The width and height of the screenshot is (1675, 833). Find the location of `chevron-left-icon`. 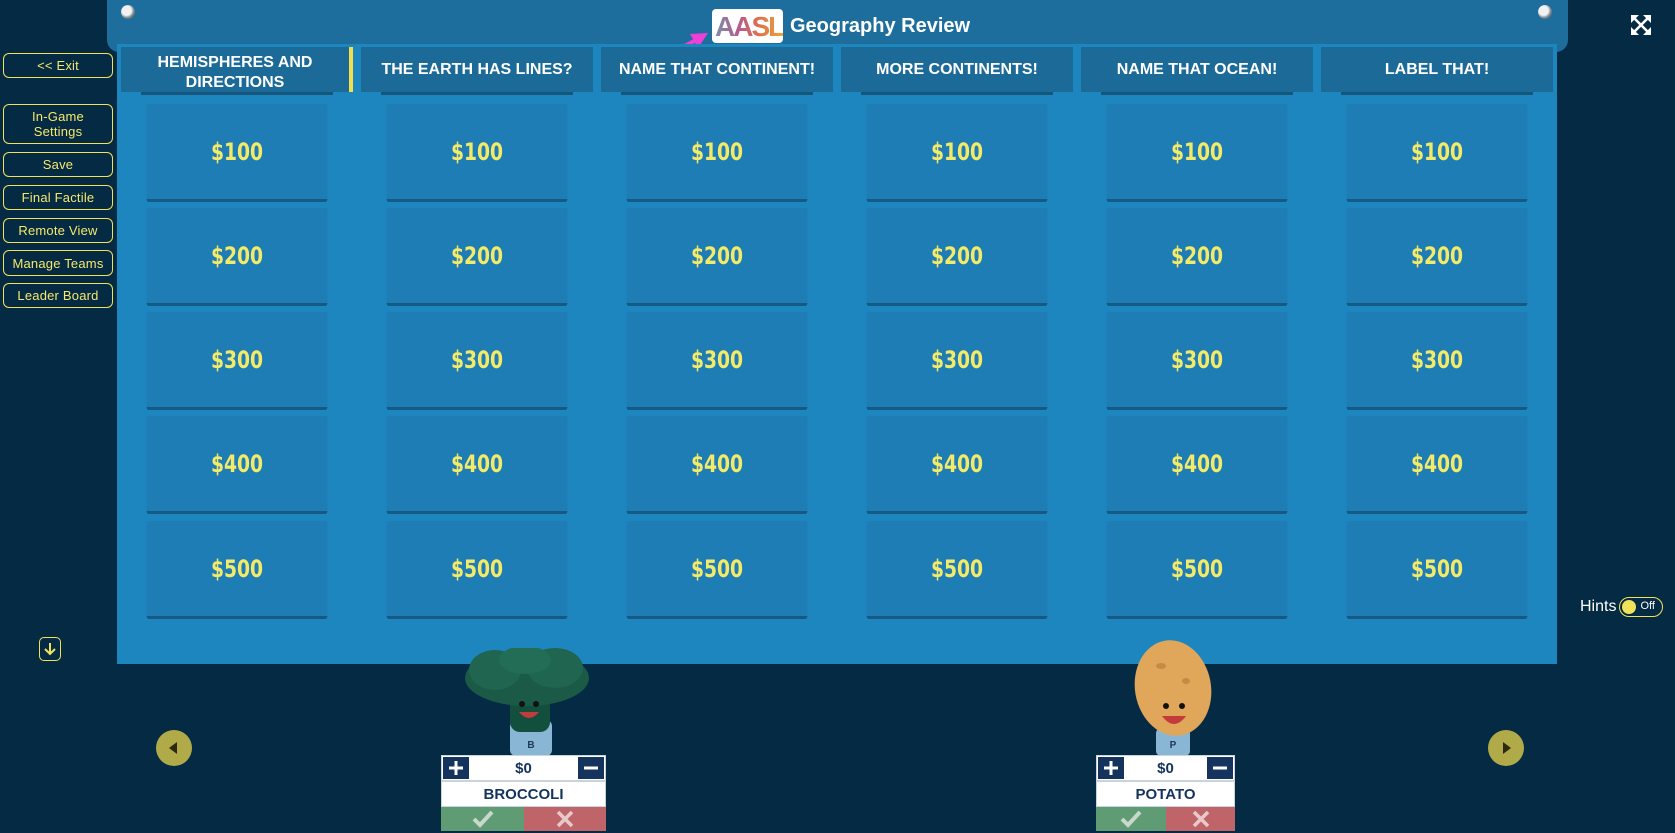

chevron-left-icon is located at coordinates (173, 748).